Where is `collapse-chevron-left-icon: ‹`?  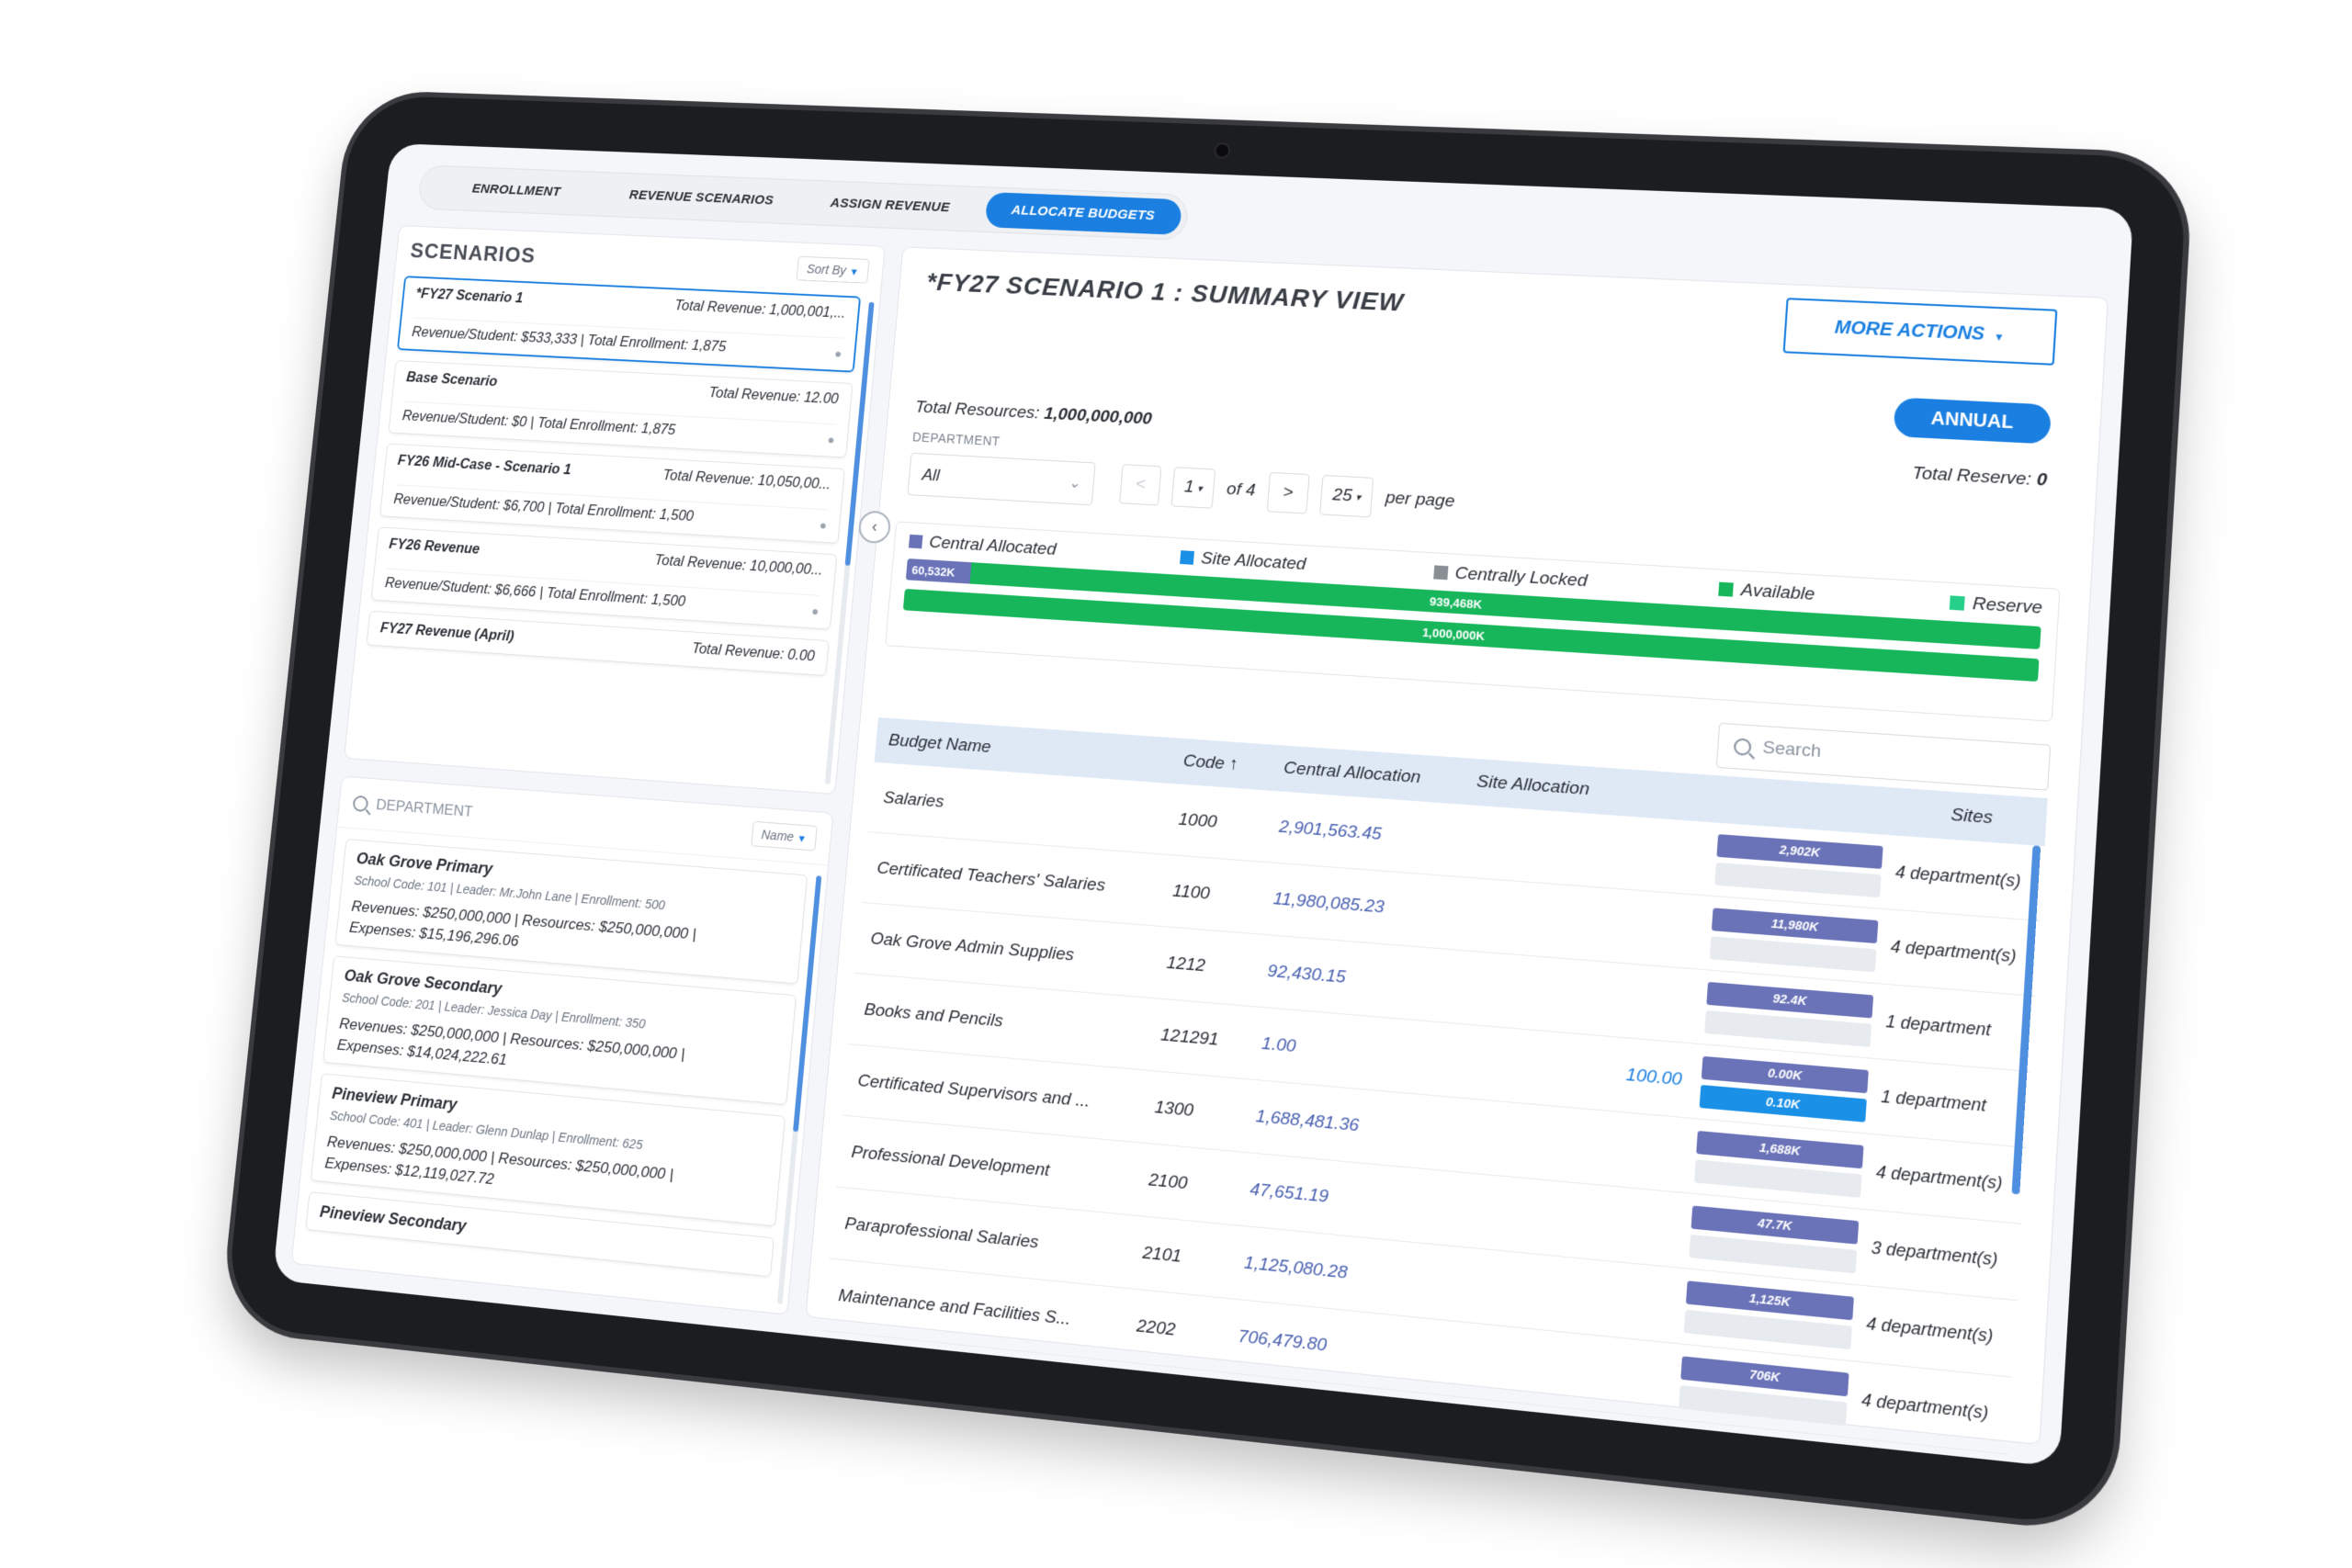 collapse-chevron-left-icon: ‹ is located at coordinates (874, 528).